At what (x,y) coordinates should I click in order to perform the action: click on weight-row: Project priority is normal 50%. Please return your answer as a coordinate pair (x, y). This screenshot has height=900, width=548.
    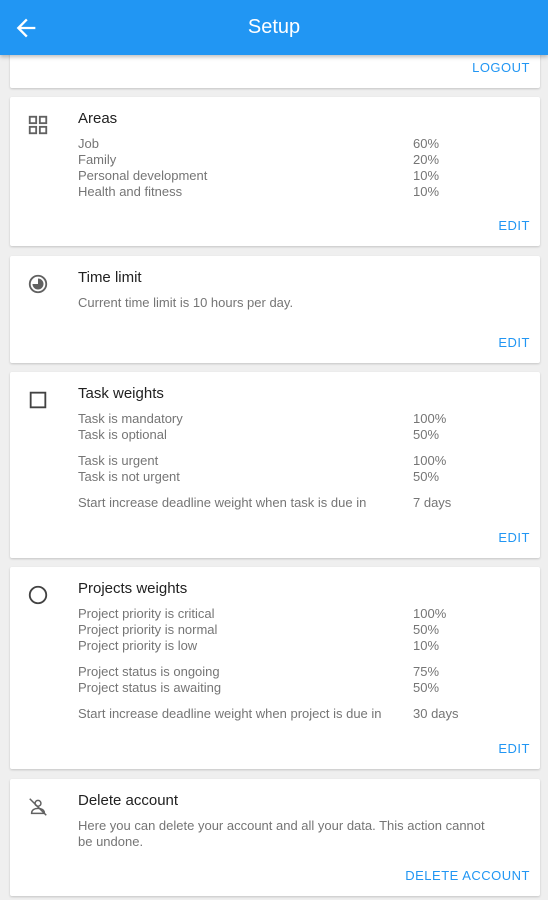
    Looking at the image, I should click on (298, 630).